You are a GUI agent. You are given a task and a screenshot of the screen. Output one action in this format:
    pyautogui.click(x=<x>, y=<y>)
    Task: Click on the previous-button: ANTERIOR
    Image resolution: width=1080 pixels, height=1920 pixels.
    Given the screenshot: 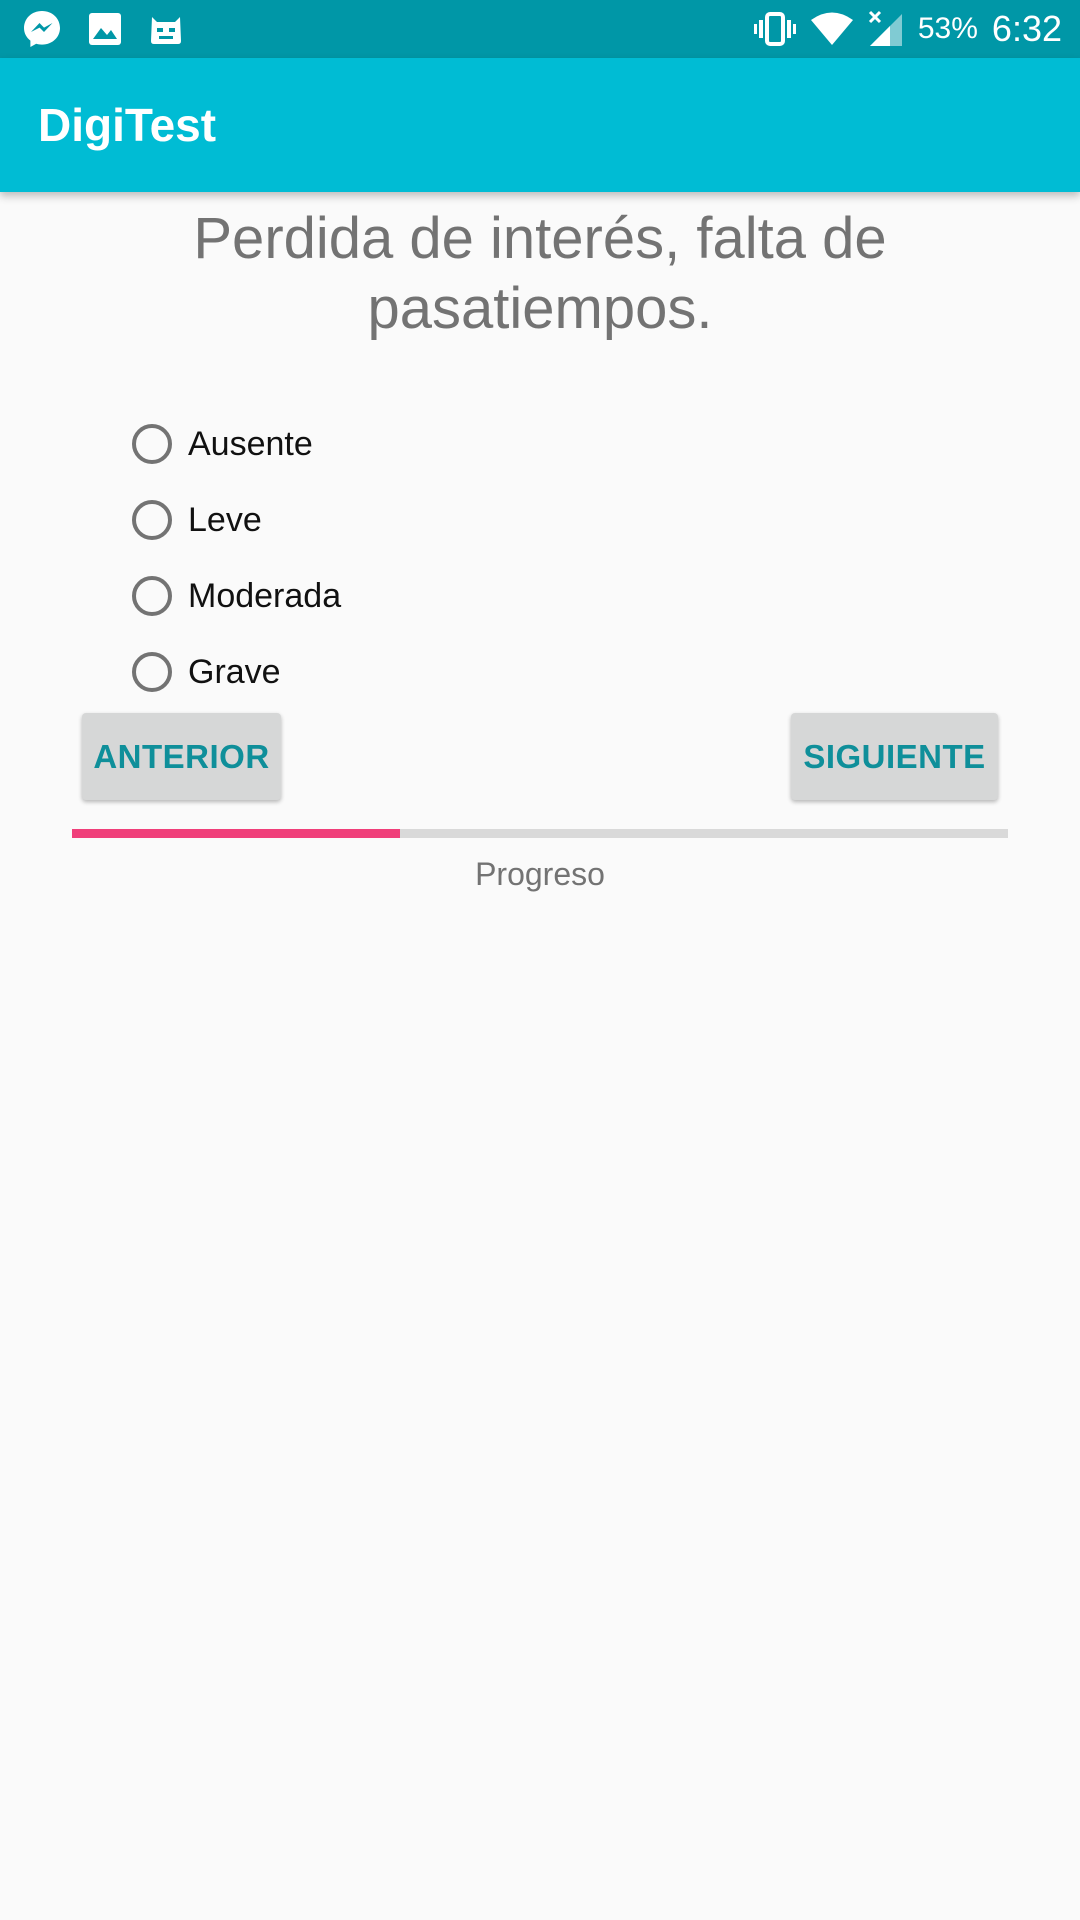 What is the action you would take?
    pyautogui.click(x=181, y=756)
    